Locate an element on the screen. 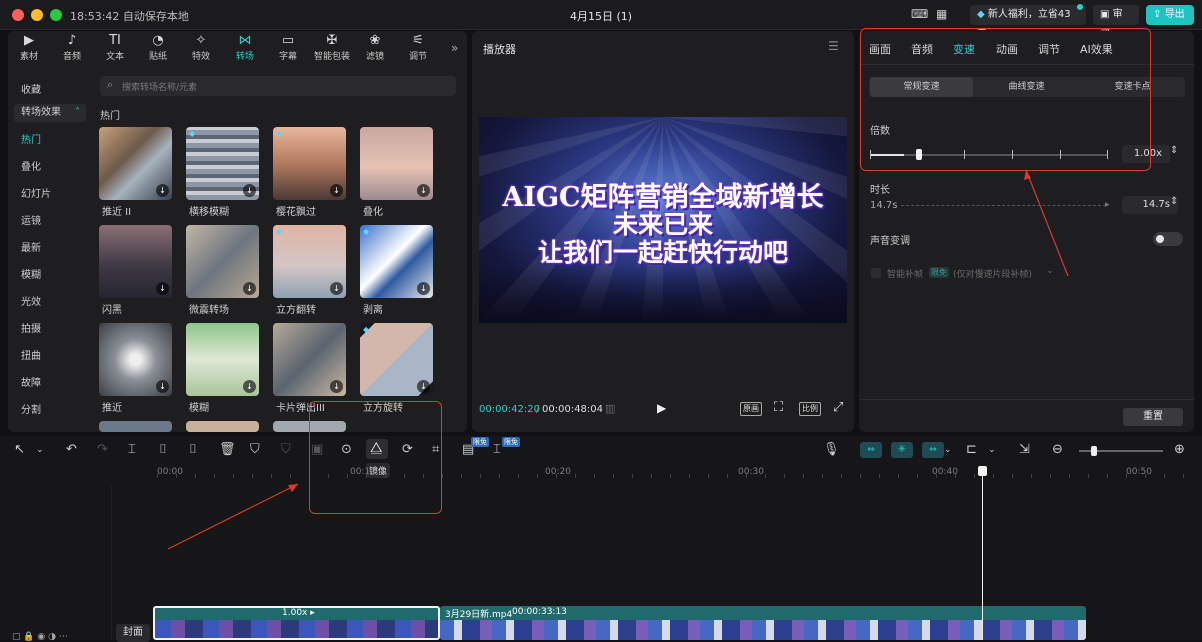 This screenshot has height=642, width=1202. annotation-arrow-speed is located at coordinates (1047, 223).